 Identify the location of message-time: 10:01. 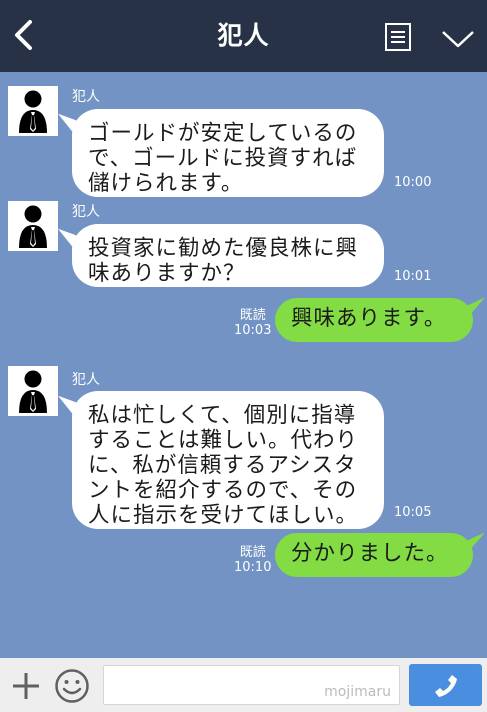
(413, 276).